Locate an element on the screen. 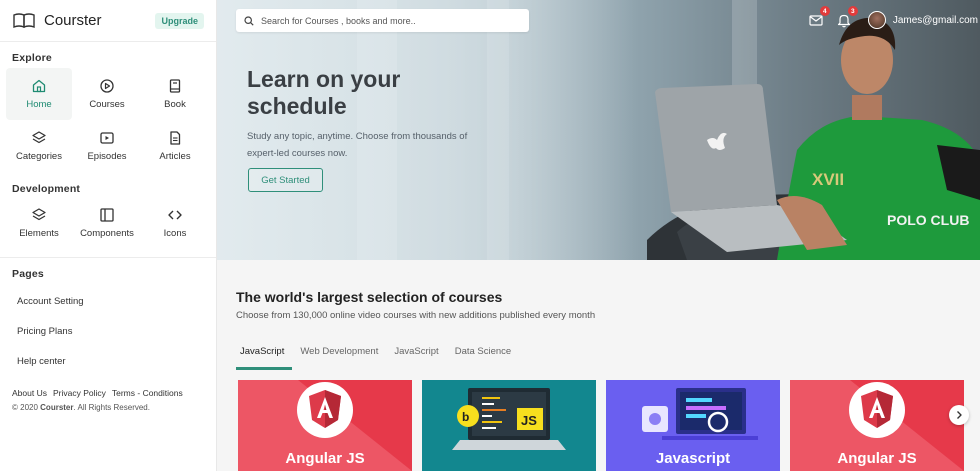  course-card: JS b is located at coordinates (509, 425).